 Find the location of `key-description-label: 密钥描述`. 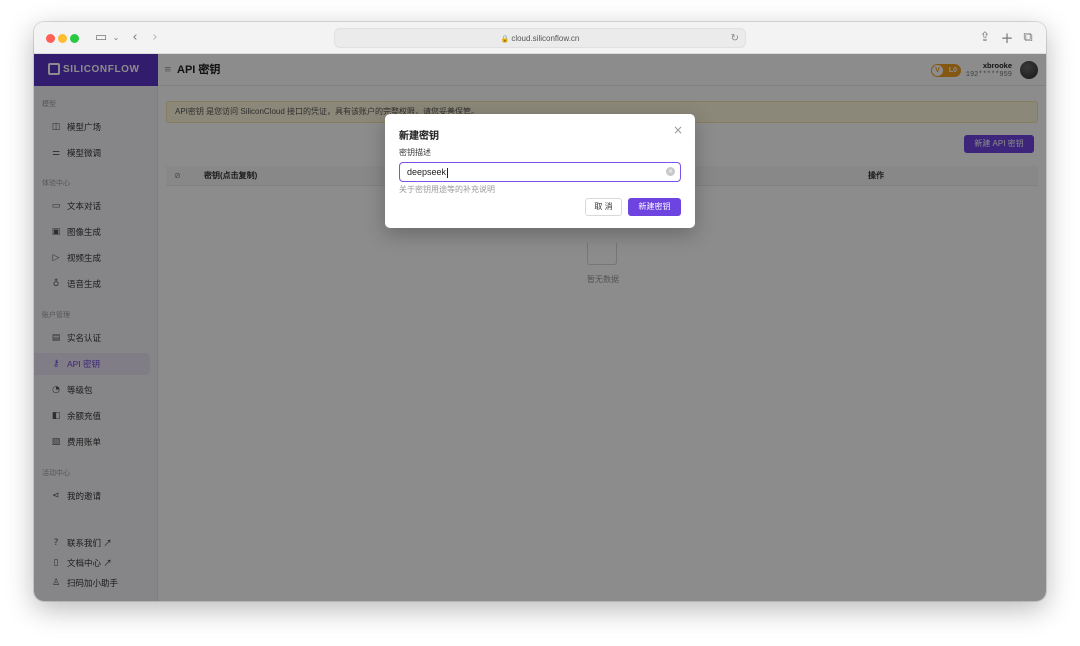

key-description-label: 密钥描述 is located at coordinates (415, 152).